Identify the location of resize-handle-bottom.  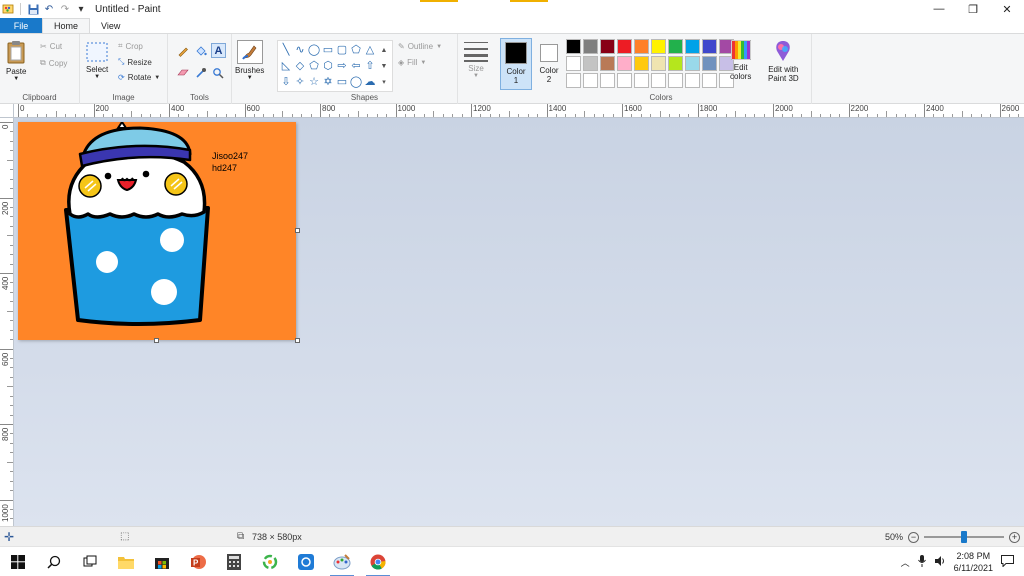
(156, 340).